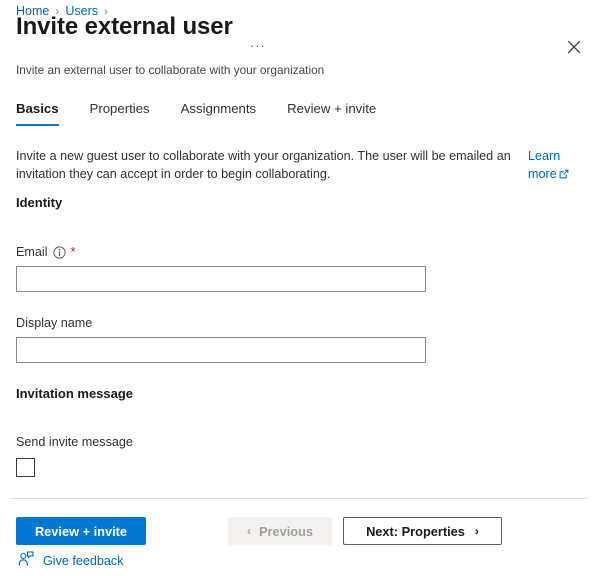 This screenshot has width=598, height=576. I want to click on close-icon, so click(574, 47).